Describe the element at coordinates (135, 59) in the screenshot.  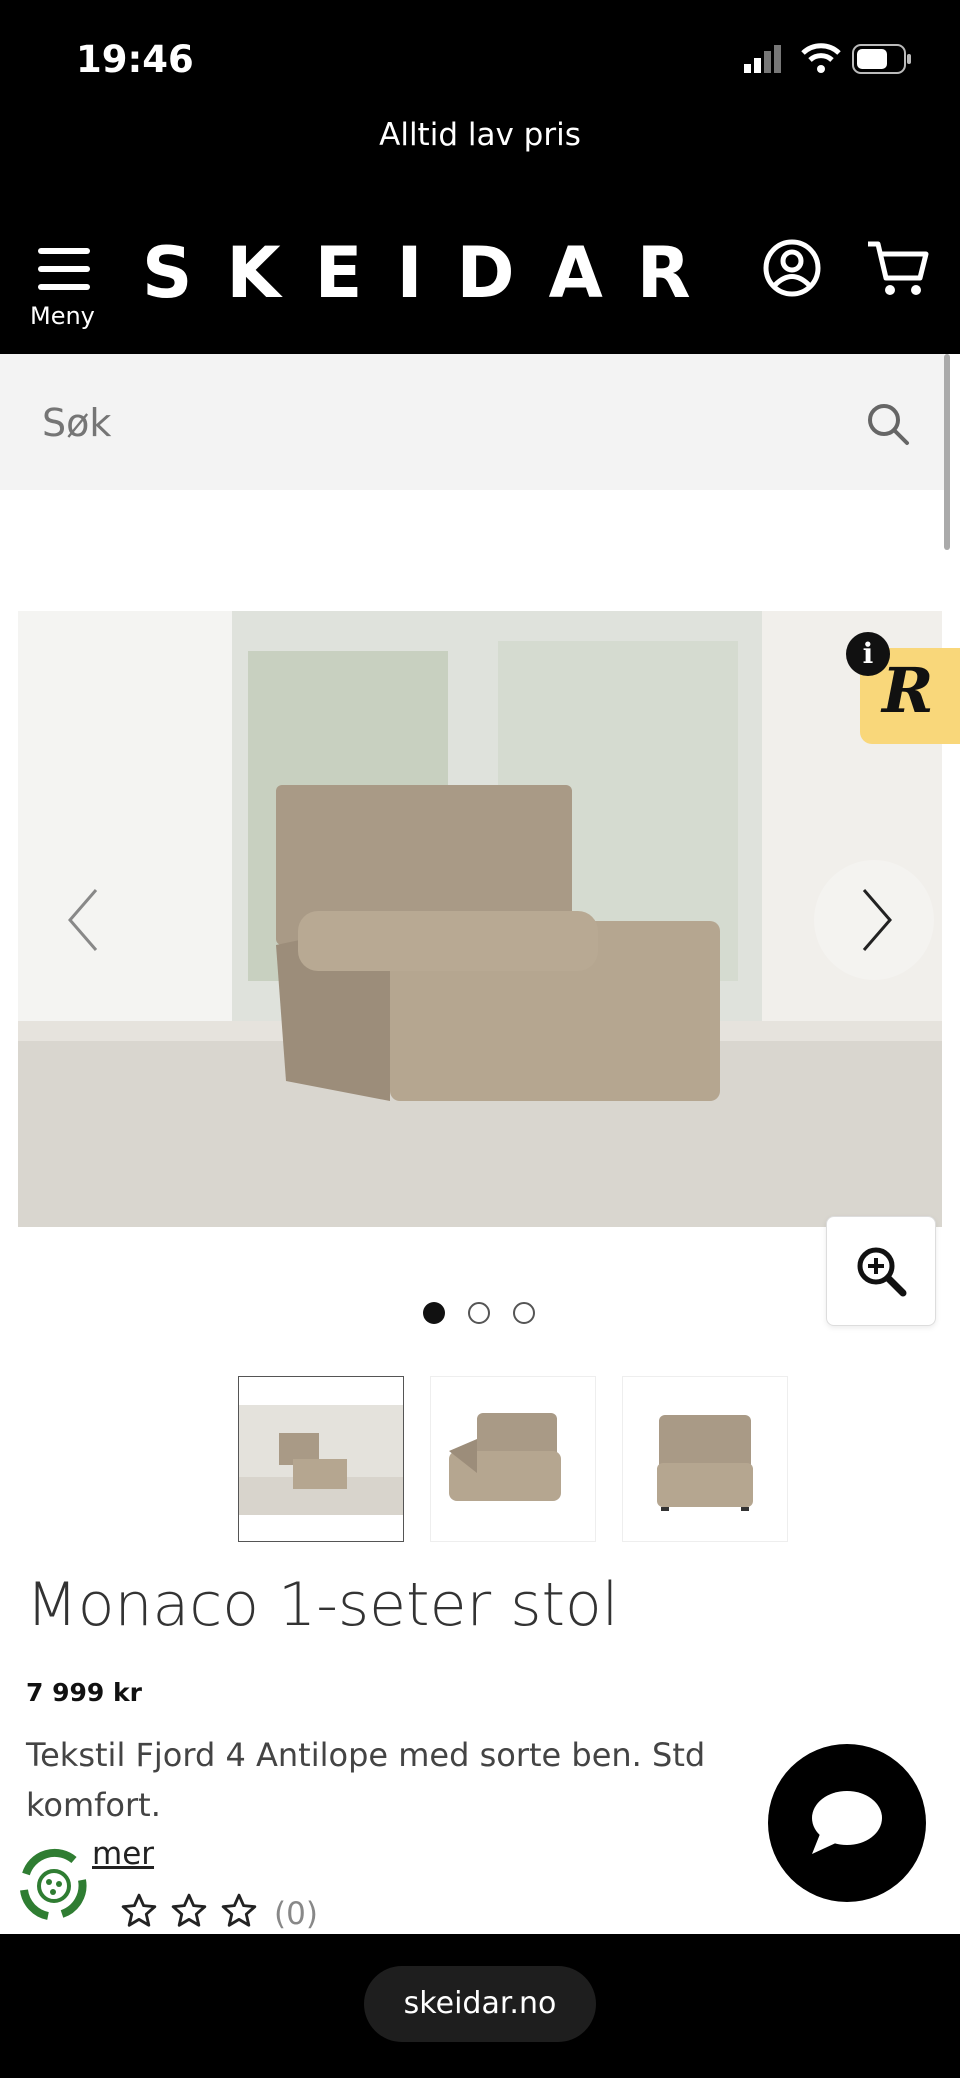
I see `status-time: 19:46` at that location.